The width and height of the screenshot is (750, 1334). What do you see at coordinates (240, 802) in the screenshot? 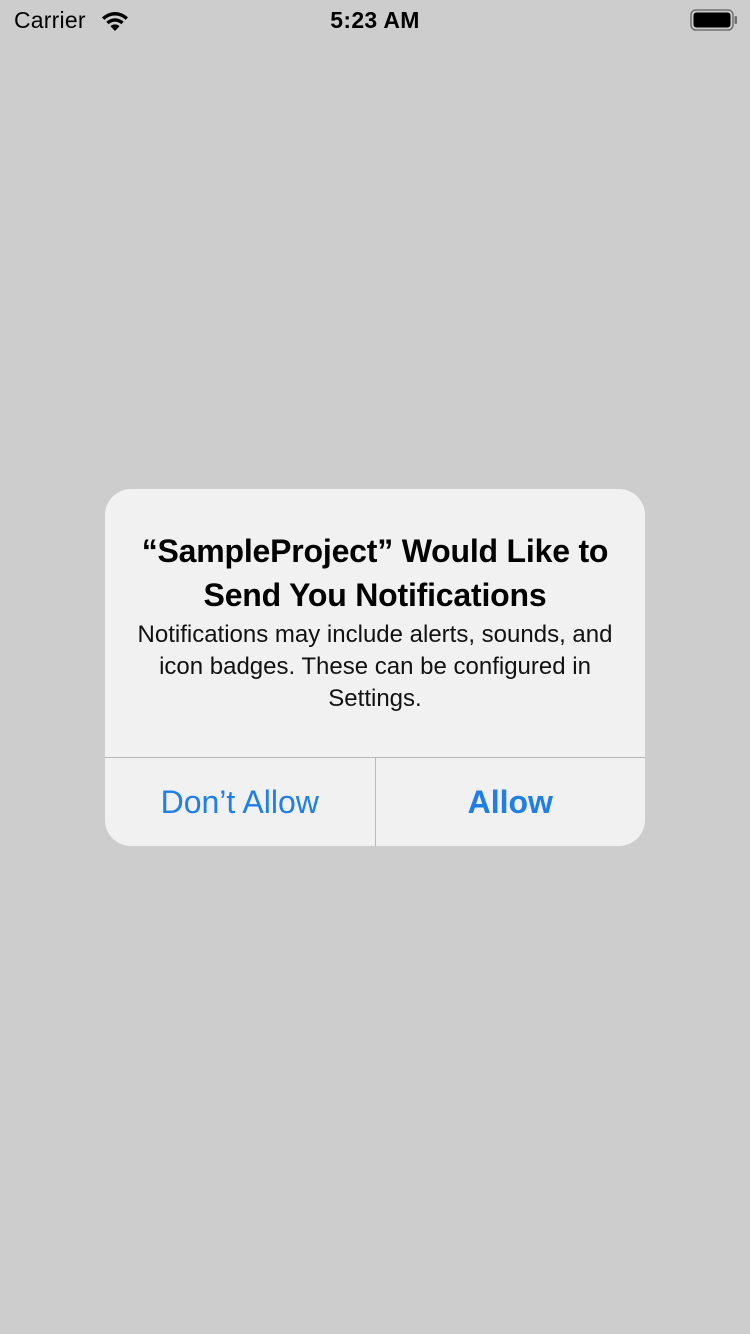
I see `dont-allow-button: Don’t Allow` at bounding box center [240, 802].